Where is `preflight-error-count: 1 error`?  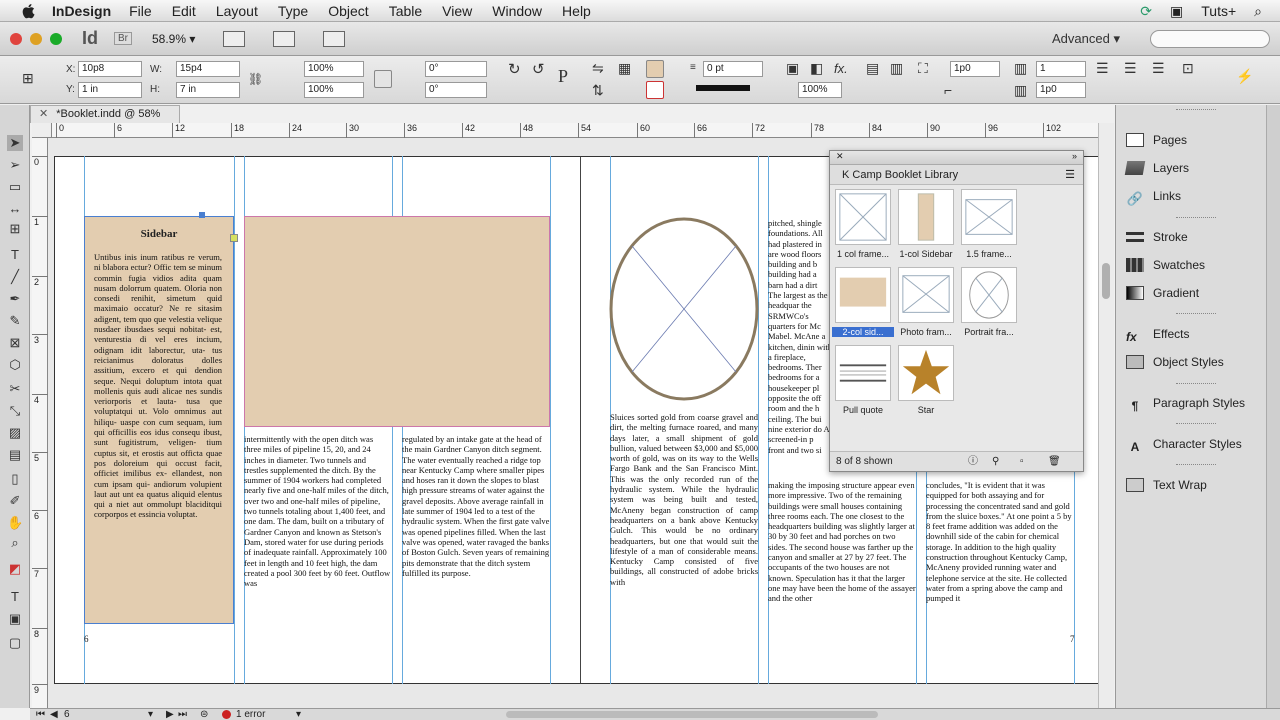 preflight-error-count: 1 error is located at coordinates (250, 714).